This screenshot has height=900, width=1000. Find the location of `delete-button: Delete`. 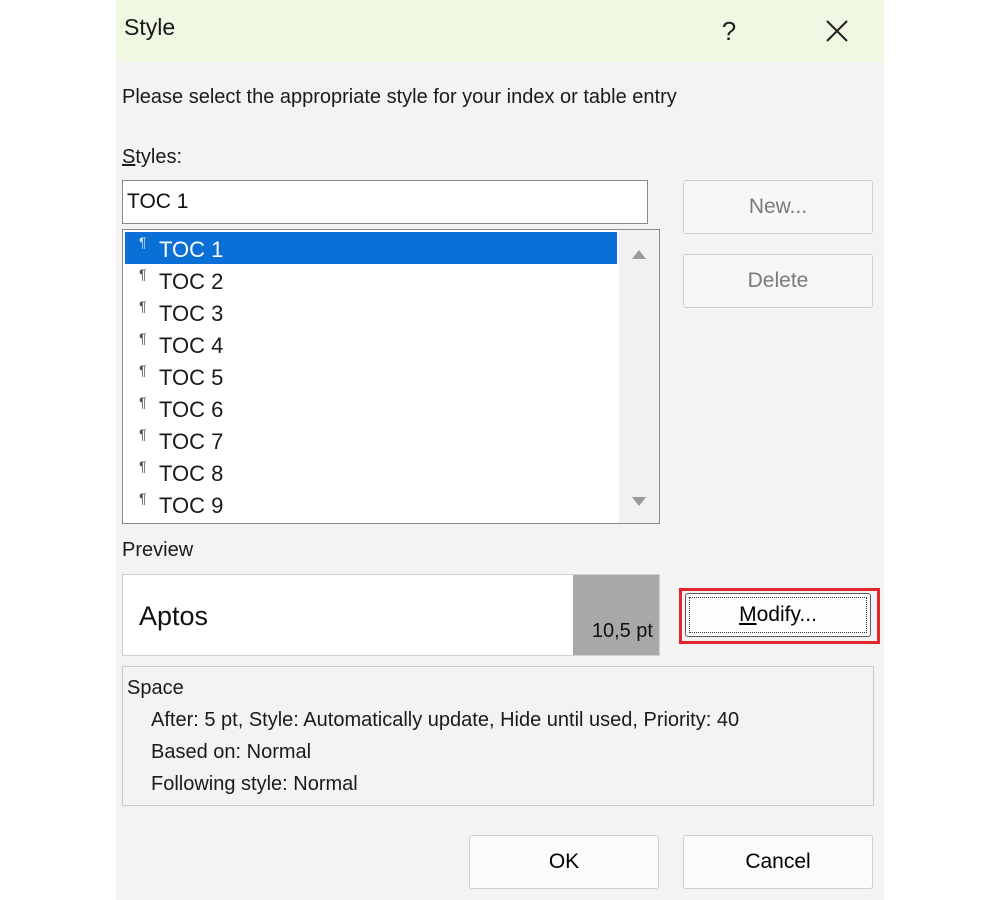

delete-button: Delete is located at coordinates (778, 281).